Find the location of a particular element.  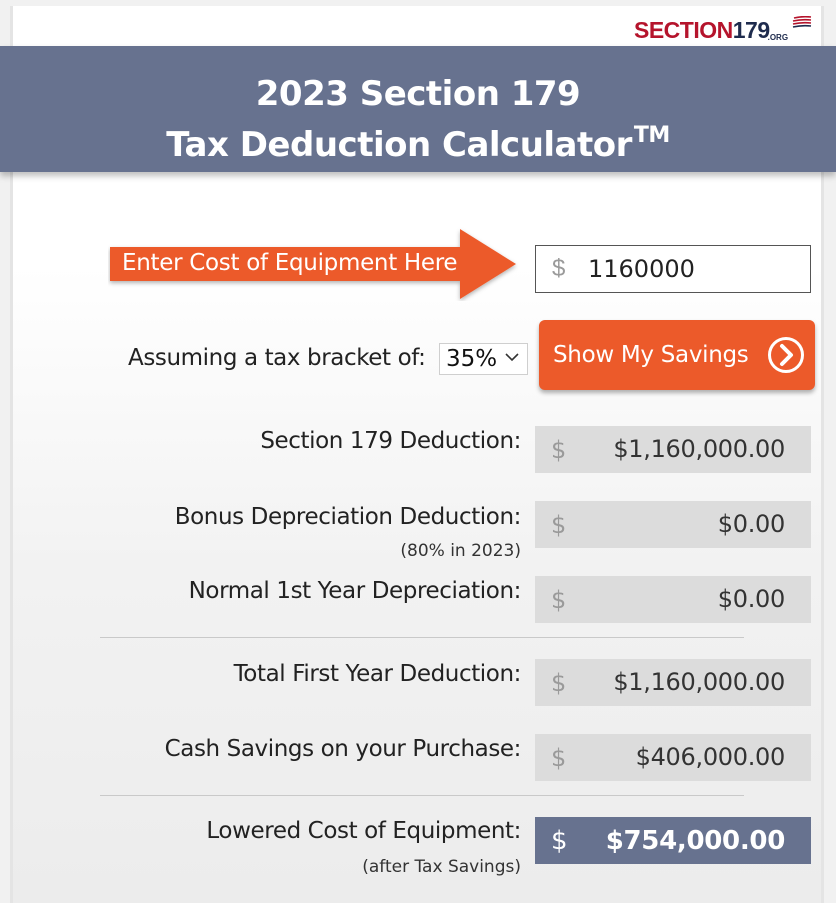

header-title-line2: Tax Deduction Calculator is located at coordinates (399, 145).